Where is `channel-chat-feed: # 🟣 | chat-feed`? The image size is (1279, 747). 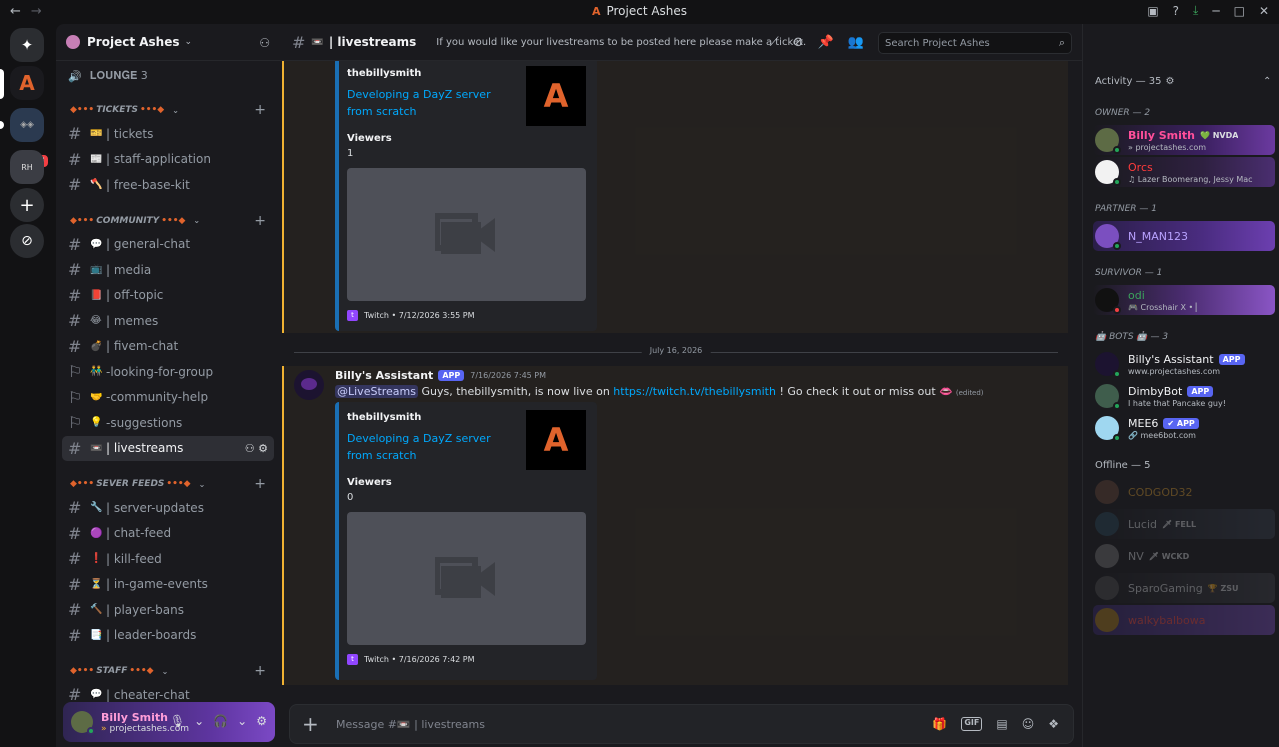
channel-chat-feed: # 🟣 | chat-feed is located at coordinates (168, 534).